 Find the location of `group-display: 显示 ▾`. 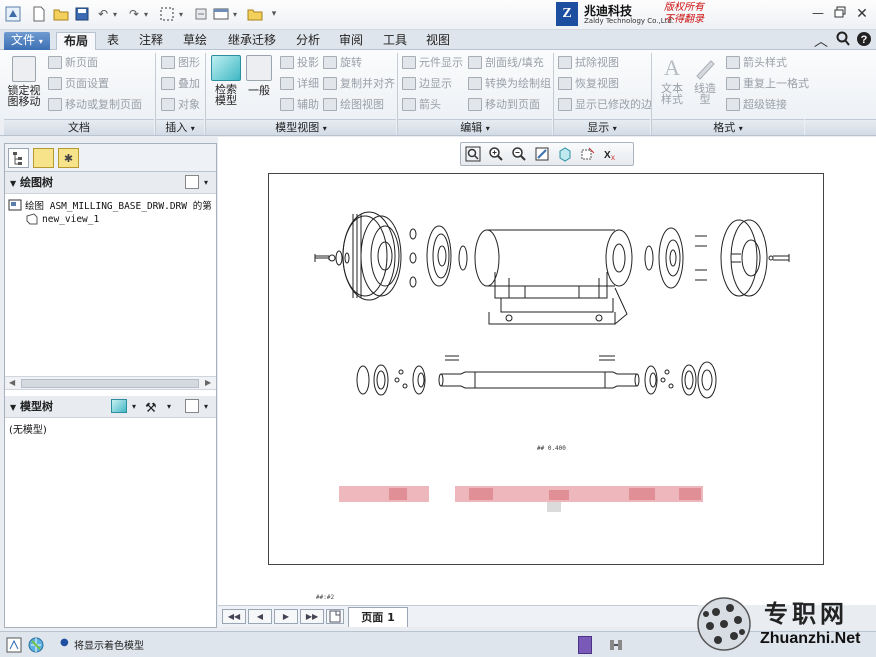

group-display: 显示 ▾ is located at coordinates (602, 127).